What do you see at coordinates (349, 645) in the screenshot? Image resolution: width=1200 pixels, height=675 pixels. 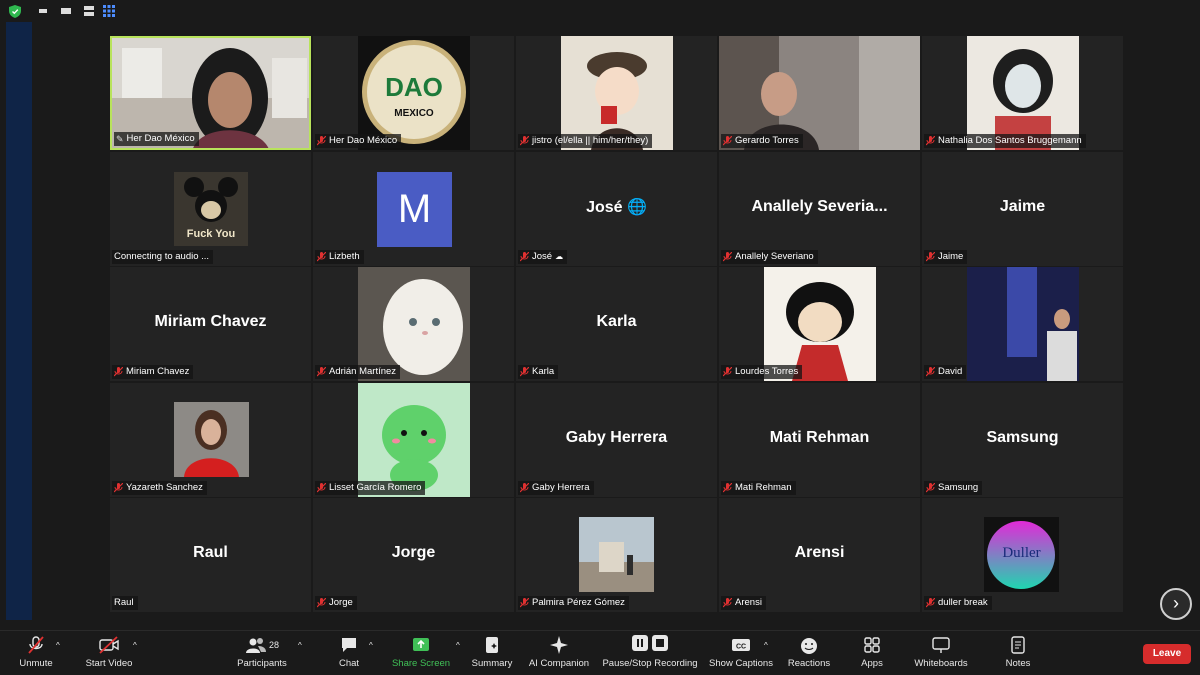 I see `chat-icon` at bounding box center [349, 645].